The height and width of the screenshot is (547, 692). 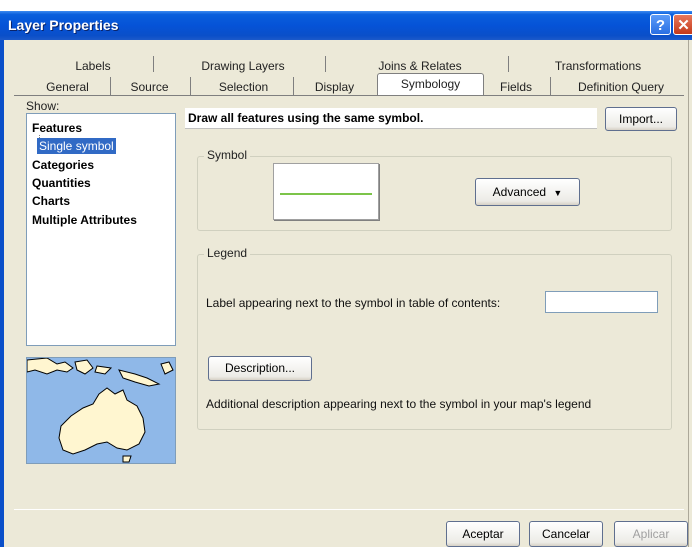 I want to click on symbol-group-title: Symbol, so click(x=227, y=155).